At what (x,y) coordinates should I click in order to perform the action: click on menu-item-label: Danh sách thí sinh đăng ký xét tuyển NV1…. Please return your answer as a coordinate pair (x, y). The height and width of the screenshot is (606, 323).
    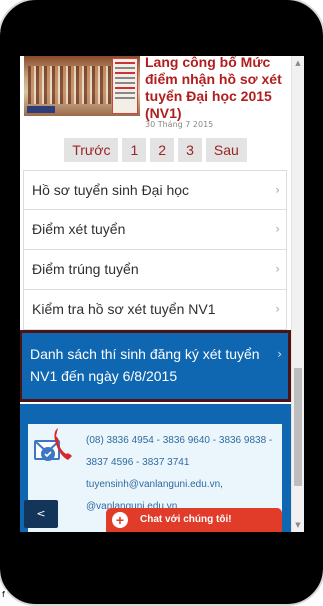
    Looking at the image, I should click on (145, 365).